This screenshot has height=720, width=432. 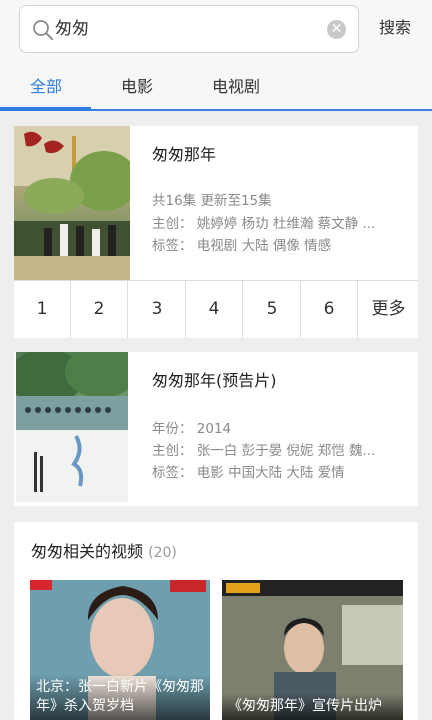 What do you see at coordinates (192, 429) in the screenshot?
I see `year-info: 年份： 2014` at bounding box center [192, 429].